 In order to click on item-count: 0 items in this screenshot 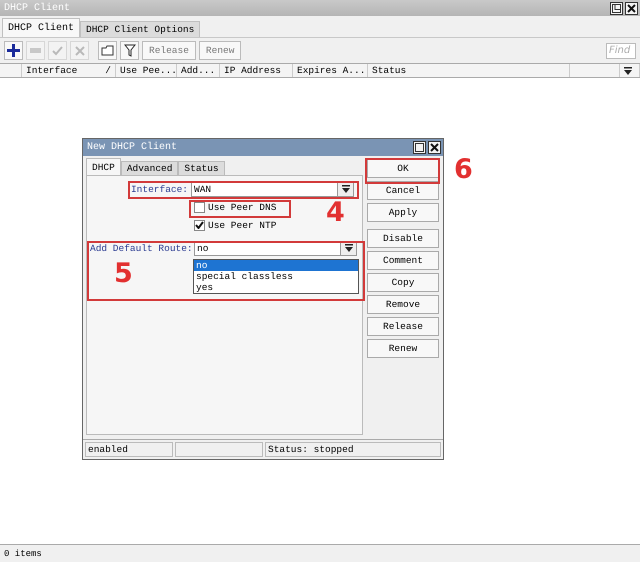, I will do `click(23, 553)`.